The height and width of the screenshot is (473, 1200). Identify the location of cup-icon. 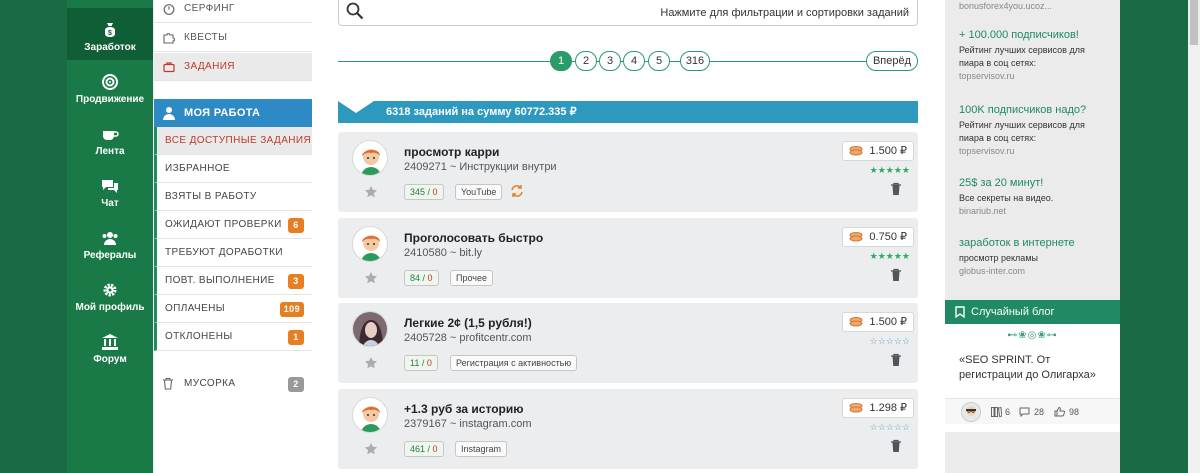
(111, 135).